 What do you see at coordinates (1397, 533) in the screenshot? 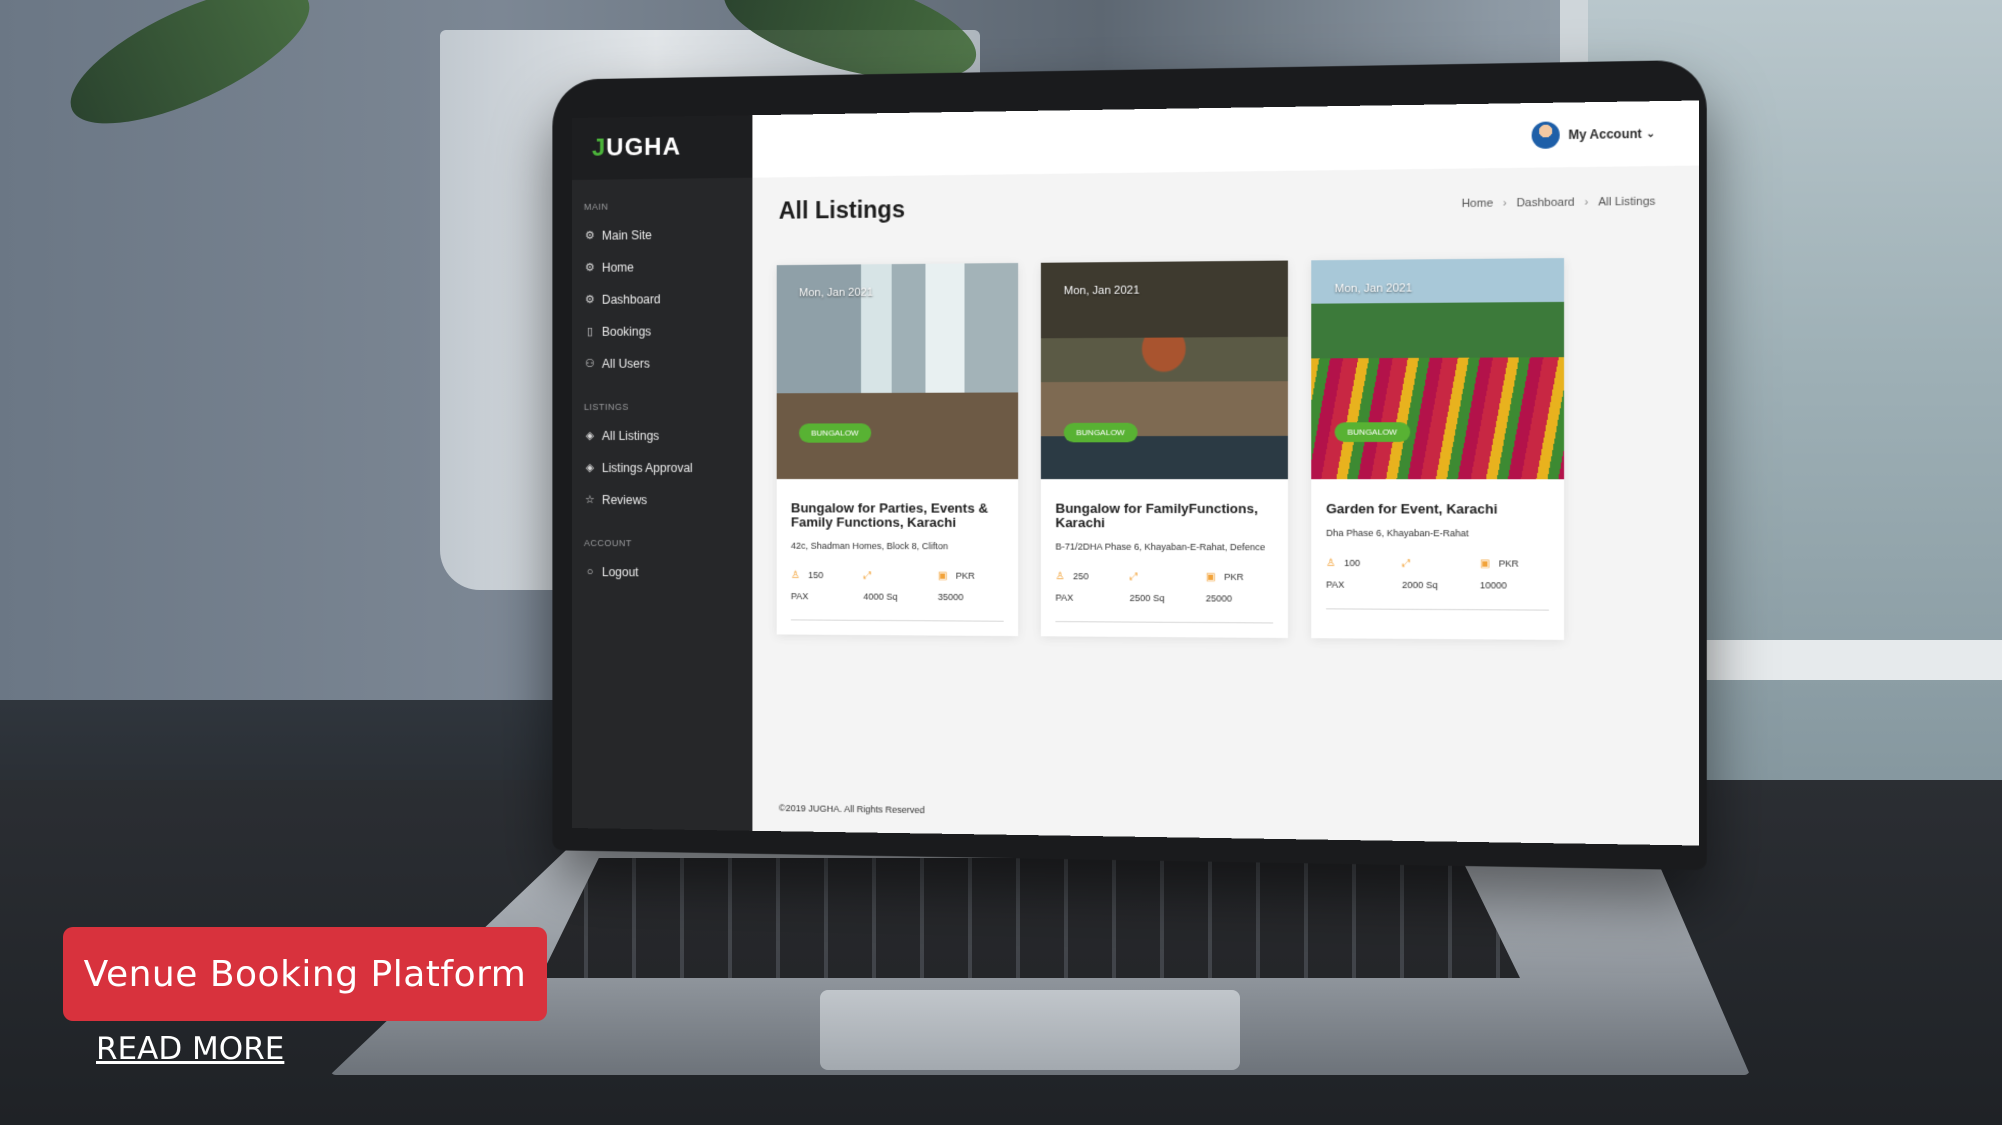
I see `listing-address: Dha Phase 6, Khayaban-E-Rahat` at bounding box center [1397, 533].